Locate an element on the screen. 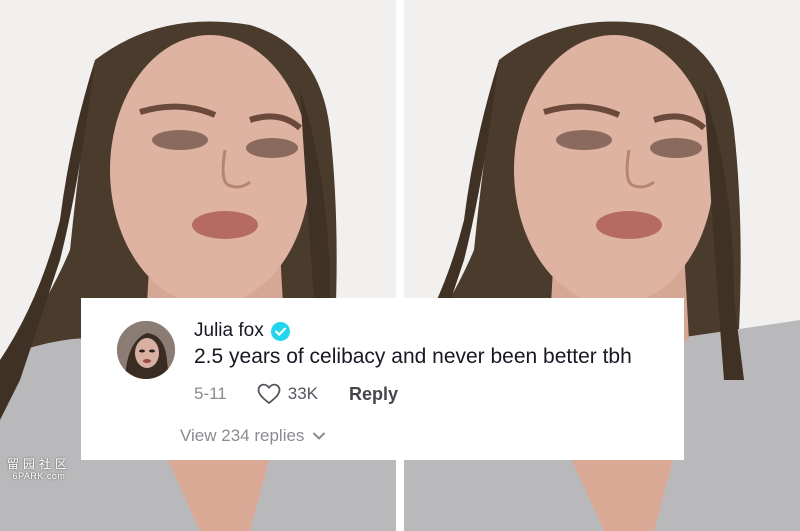  heart-icon is located at coordinates (269, 394).